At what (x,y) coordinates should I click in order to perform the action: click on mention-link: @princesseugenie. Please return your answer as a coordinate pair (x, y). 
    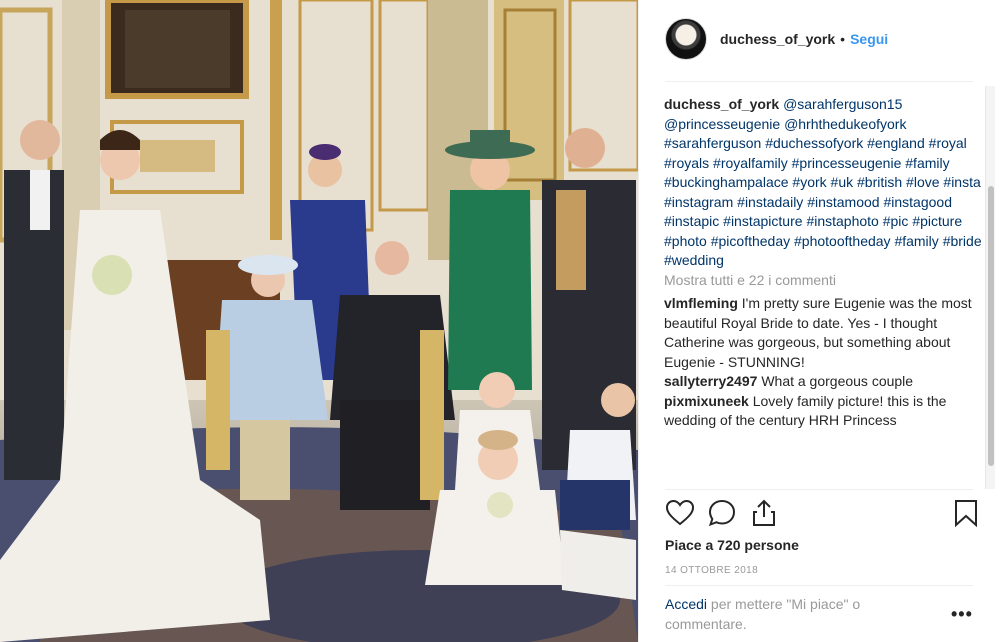
    Looking at the image, I should click on (722, 124).